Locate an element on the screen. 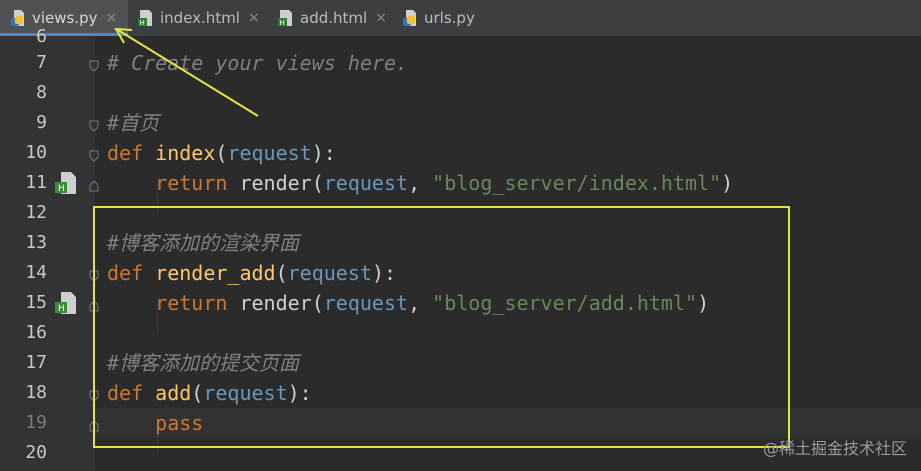  watermark: @稀土掘金技术社区 is located at coordinates (834, 448).